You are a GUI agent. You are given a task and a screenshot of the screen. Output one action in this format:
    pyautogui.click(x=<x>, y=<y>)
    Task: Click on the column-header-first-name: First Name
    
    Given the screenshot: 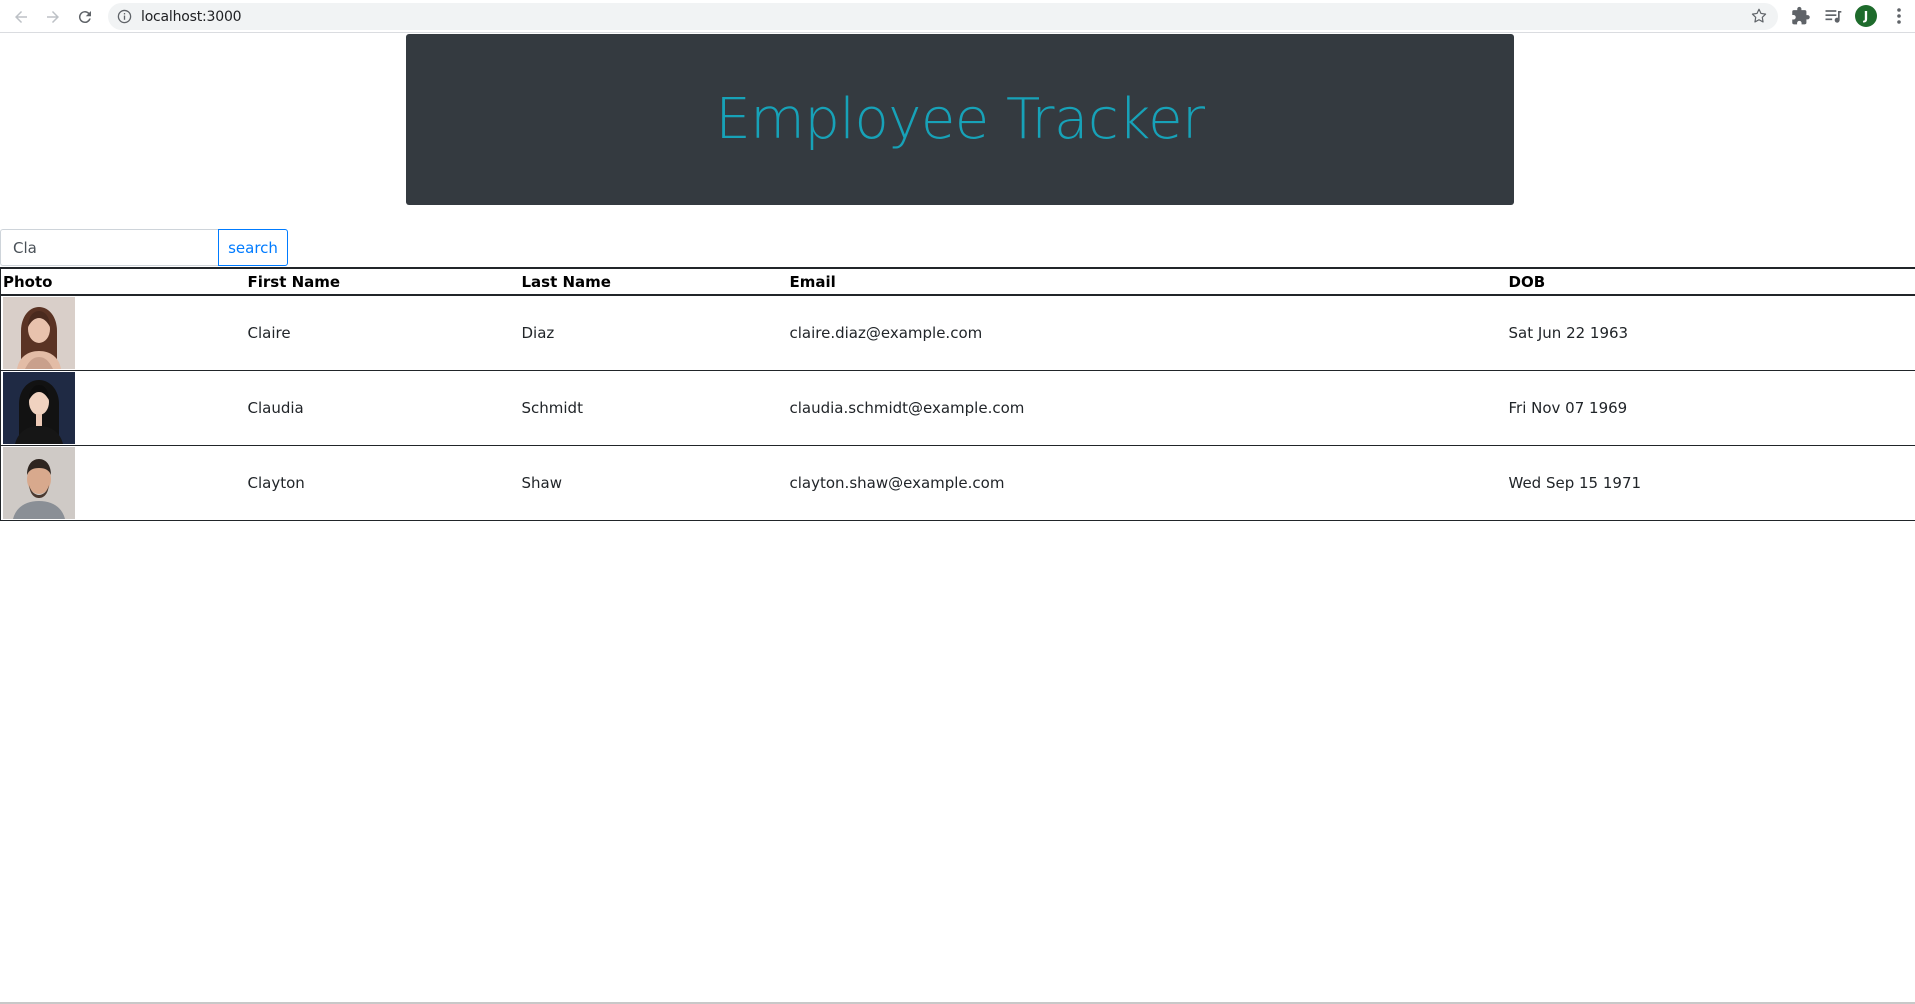 What is the action you would take?
    pyautogui.click(x=382, y=281)
    